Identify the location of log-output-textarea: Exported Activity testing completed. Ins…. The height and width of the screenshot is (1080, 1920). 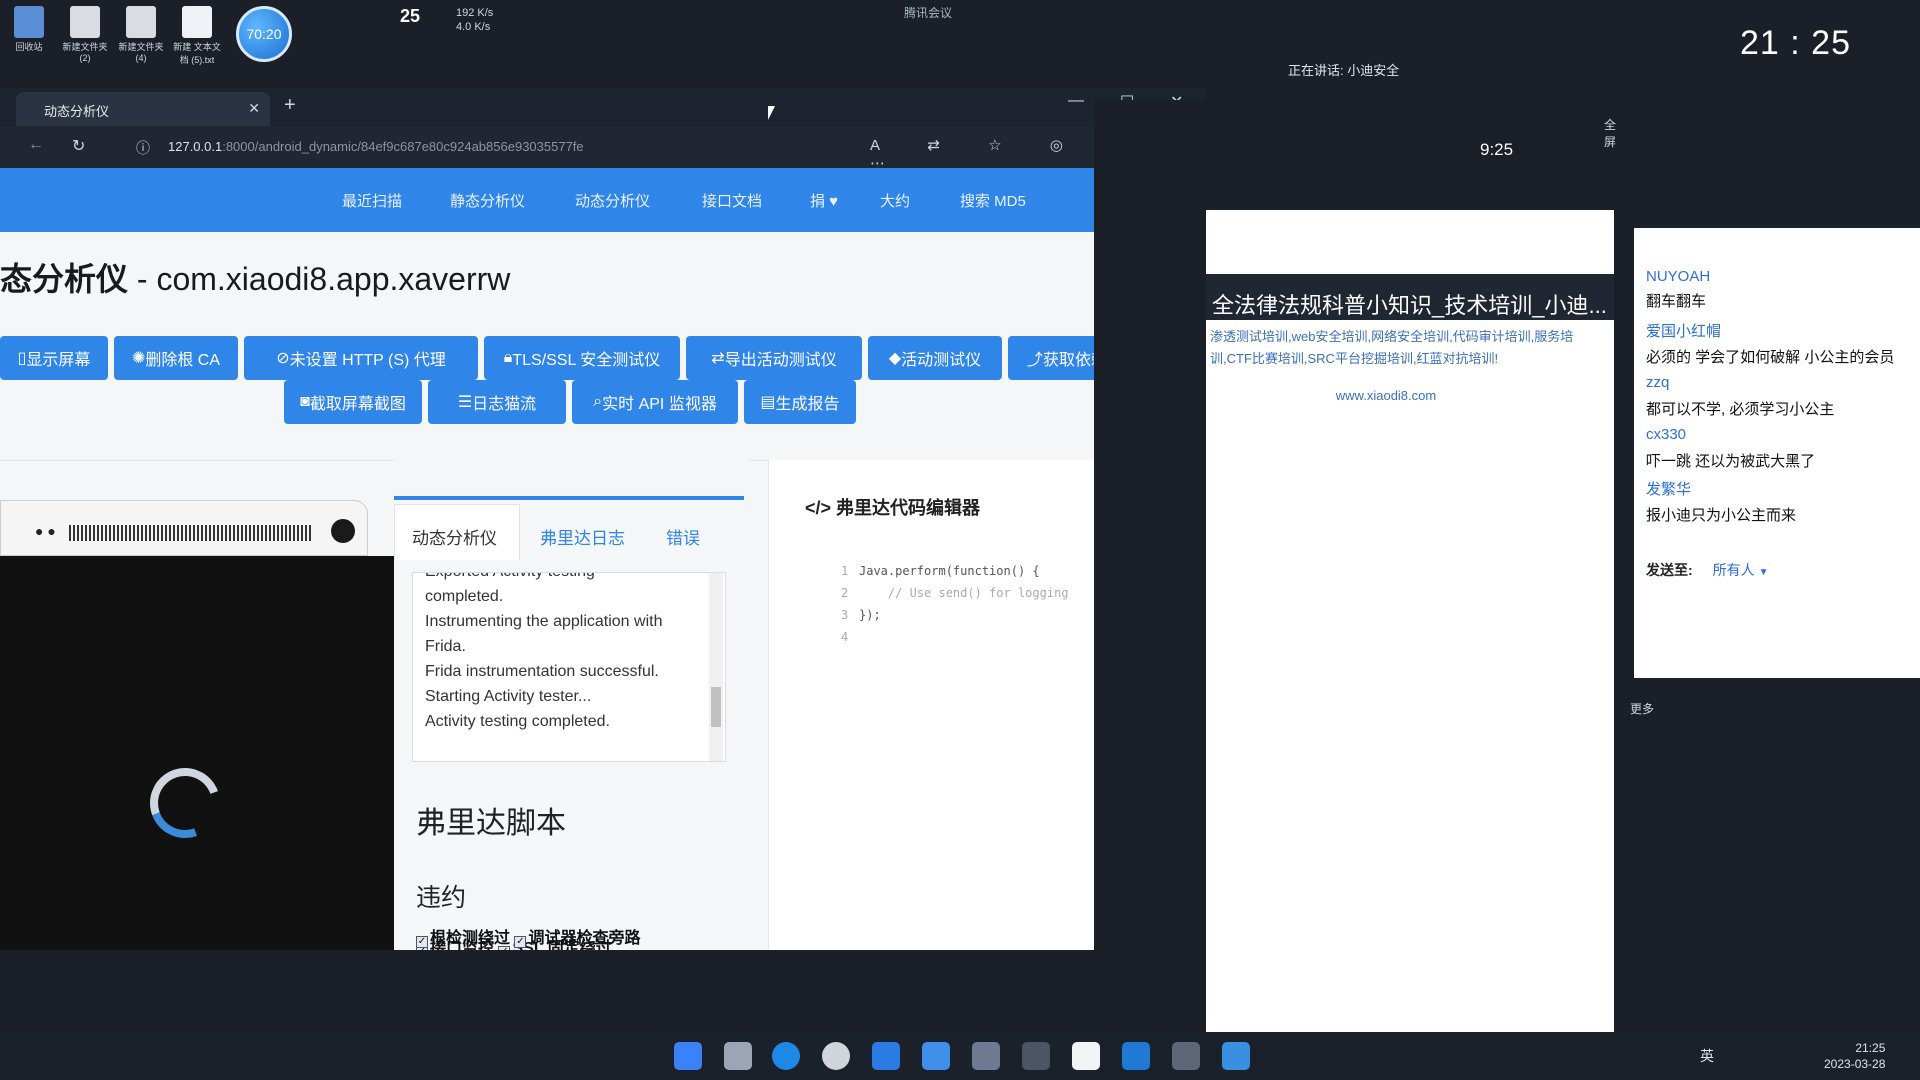
(569, 667).